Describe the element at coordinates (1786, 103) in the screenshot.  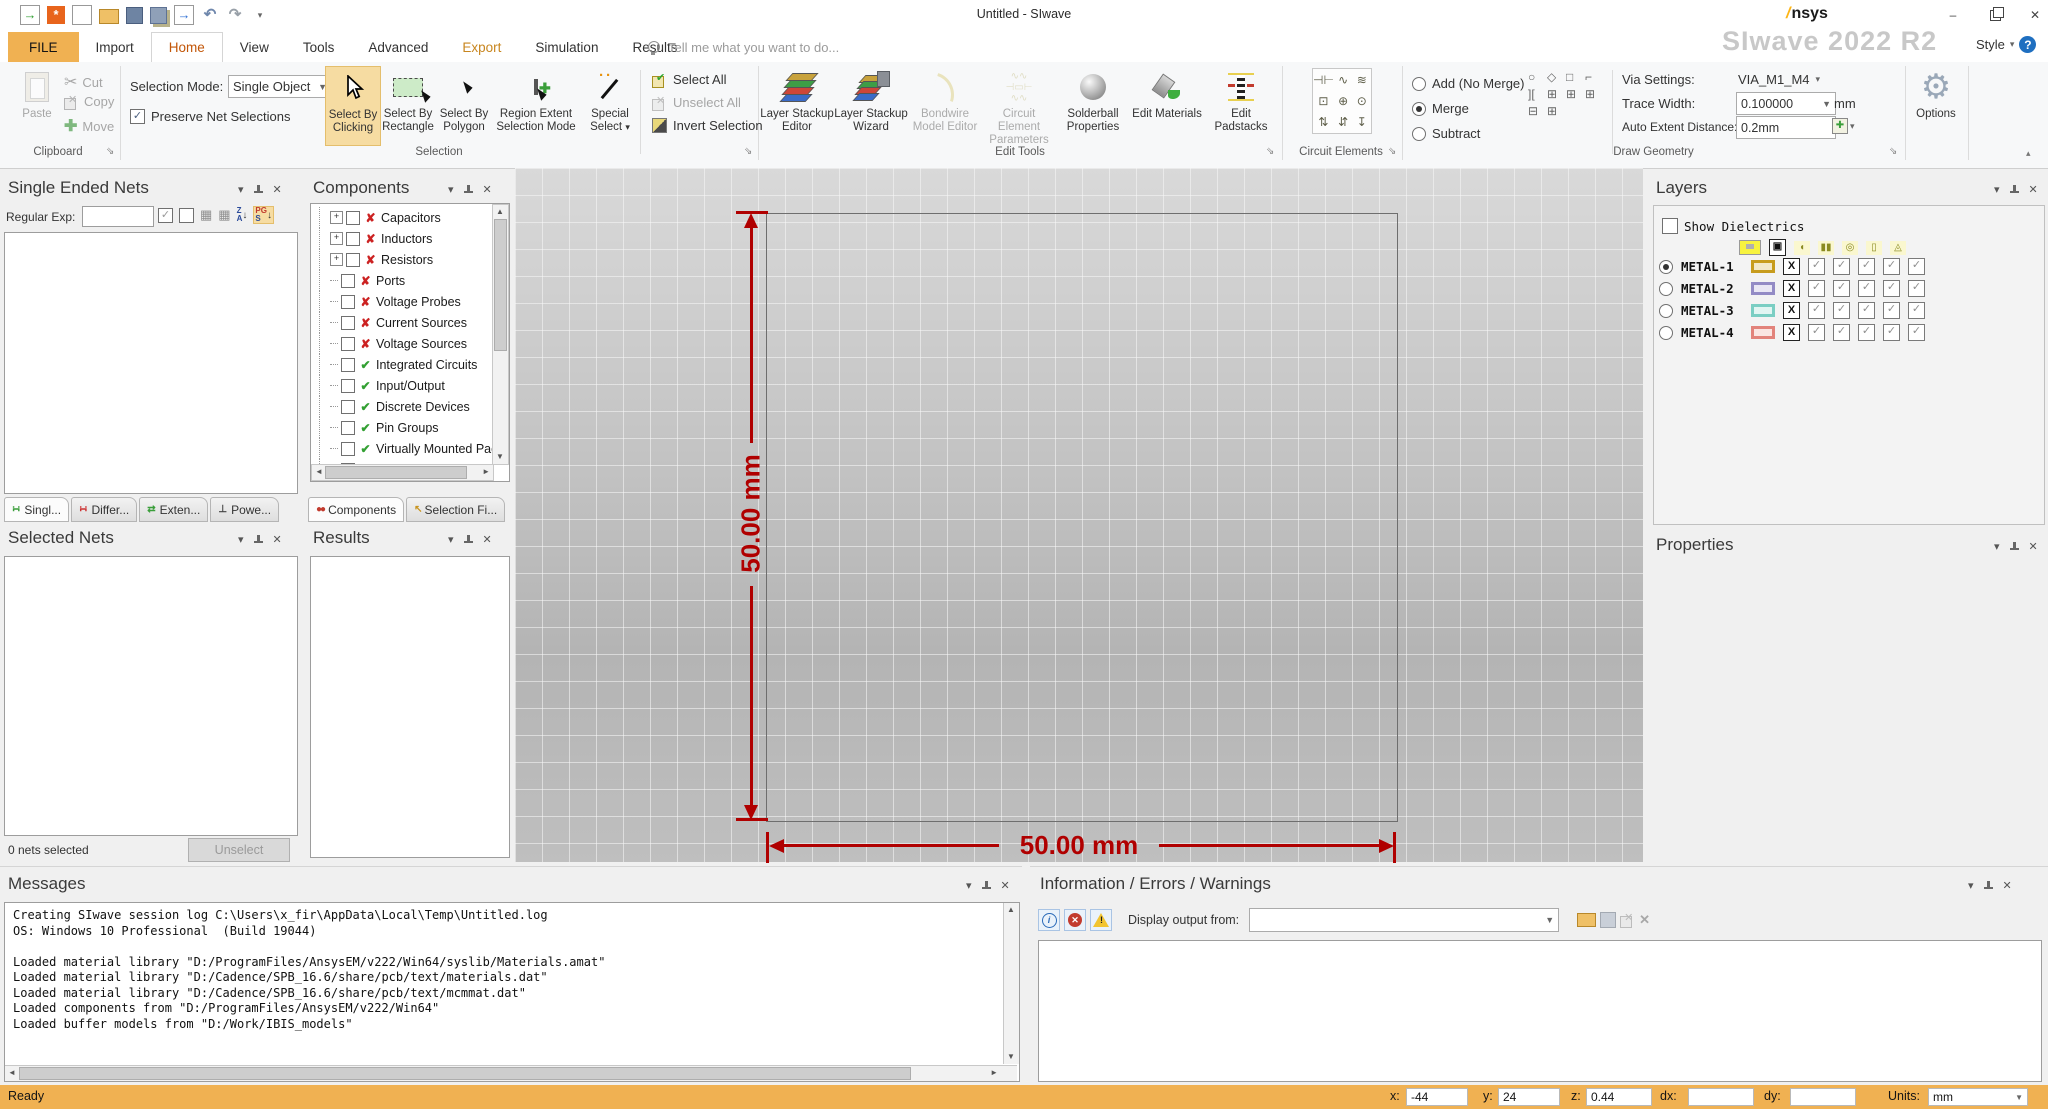
I see `trace-width-input: 0.100000 ▼` at that location.